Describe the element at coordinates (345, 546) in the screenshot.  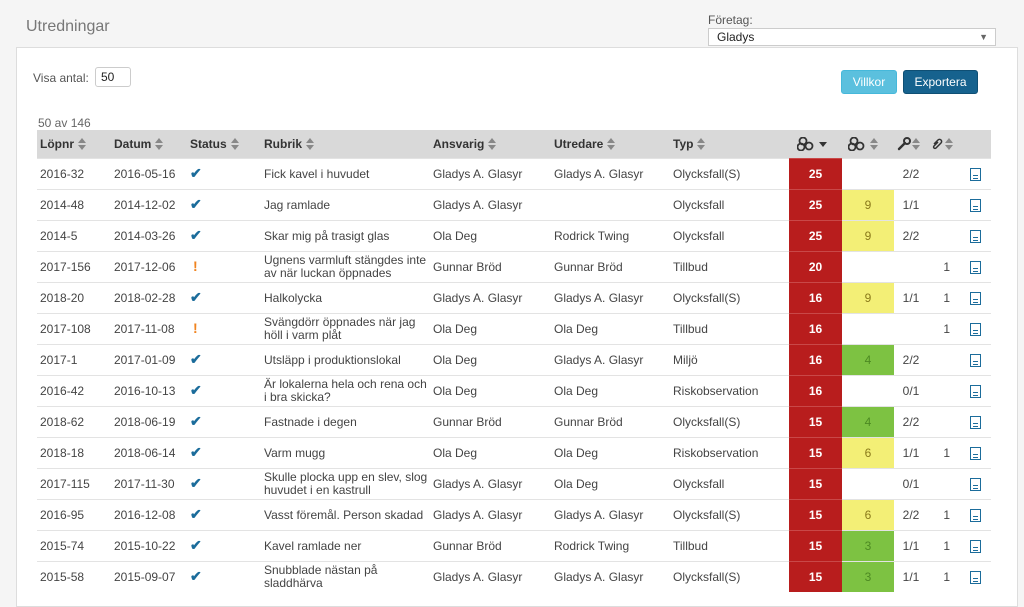
I see `cell-rubrik: Kavel ramlade ner` at that location.